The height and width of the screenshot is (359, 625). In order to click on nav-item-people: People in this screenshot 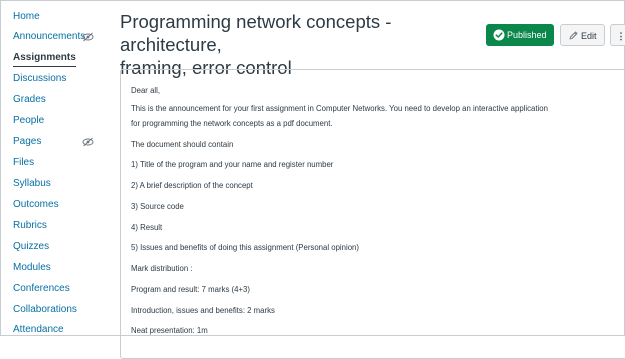, I will do `click(54, 121)`.